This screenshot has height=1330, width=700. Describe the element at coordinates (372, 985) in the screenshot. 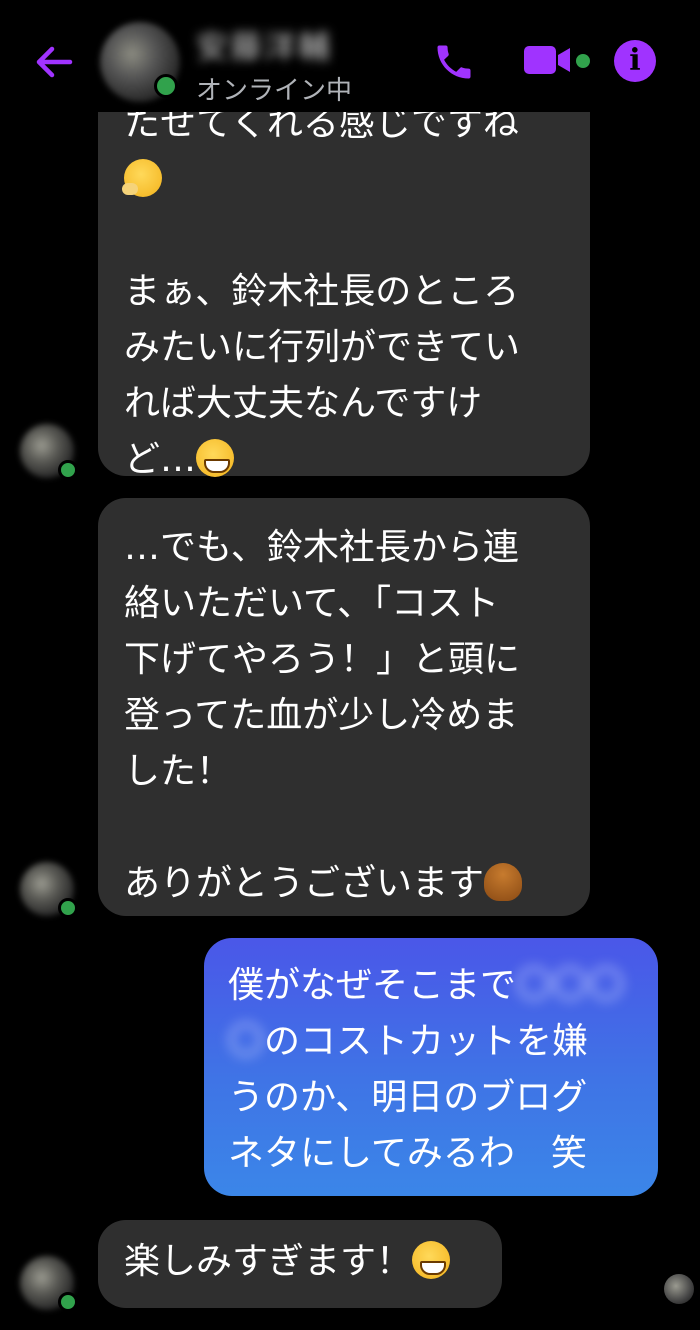

I see `message-text: 僕がなぜそこまで` at that location.